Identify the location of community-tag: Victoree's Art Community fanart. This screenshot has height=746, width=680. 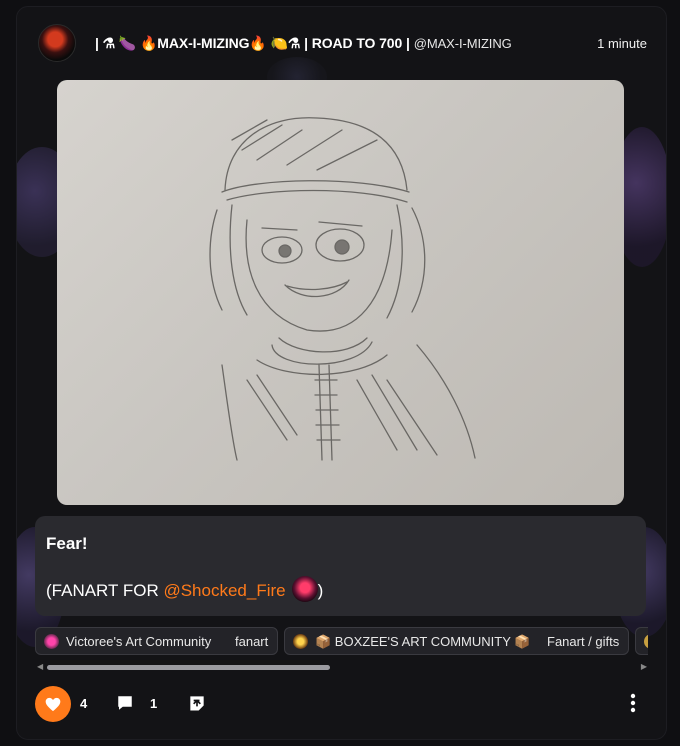
(156, 641).